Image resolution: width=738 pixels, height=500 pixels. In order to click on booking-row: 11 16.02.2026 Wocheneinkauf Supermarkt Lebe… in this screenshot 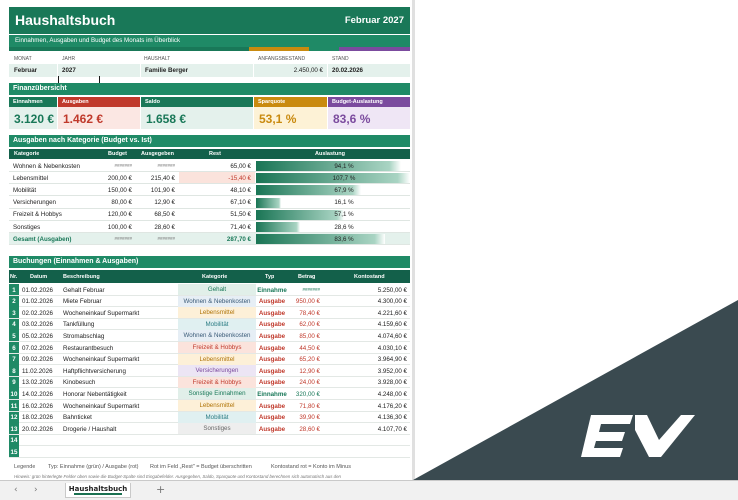, I will do `click(209, 406)`.